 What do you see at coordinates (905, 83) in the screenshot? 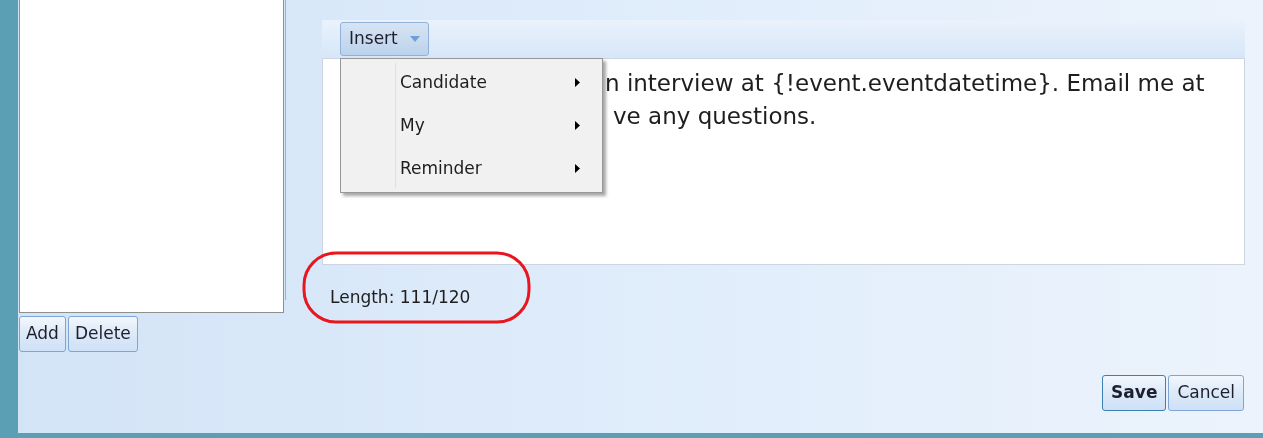
I see `message-text: n interview at {!event.eventdatetime}. Email me at` at bounding box center [905, 83].